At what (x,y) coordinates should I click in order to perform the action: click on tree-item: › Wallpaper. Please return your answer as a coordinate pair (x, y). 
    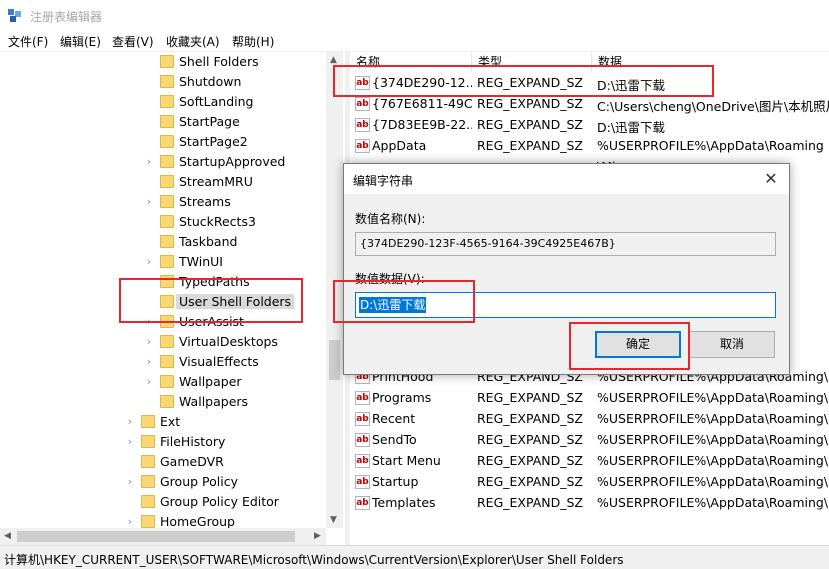
    Looking at the image, I should click on (163, 382).